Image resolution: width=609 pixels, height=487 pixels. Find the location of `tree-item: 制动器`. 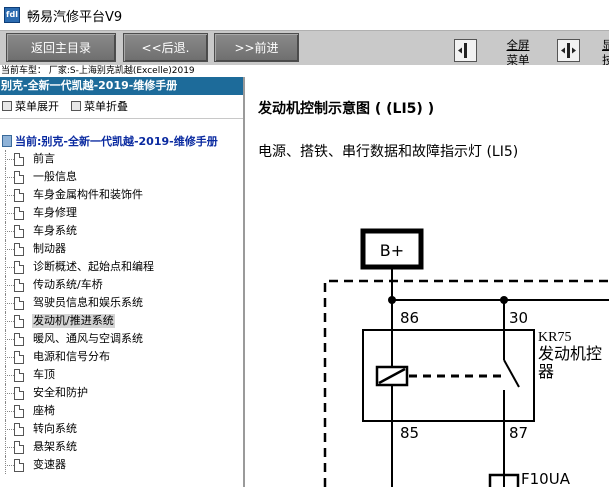

tree-item: 制动器 is located at coordinates (121, 249).